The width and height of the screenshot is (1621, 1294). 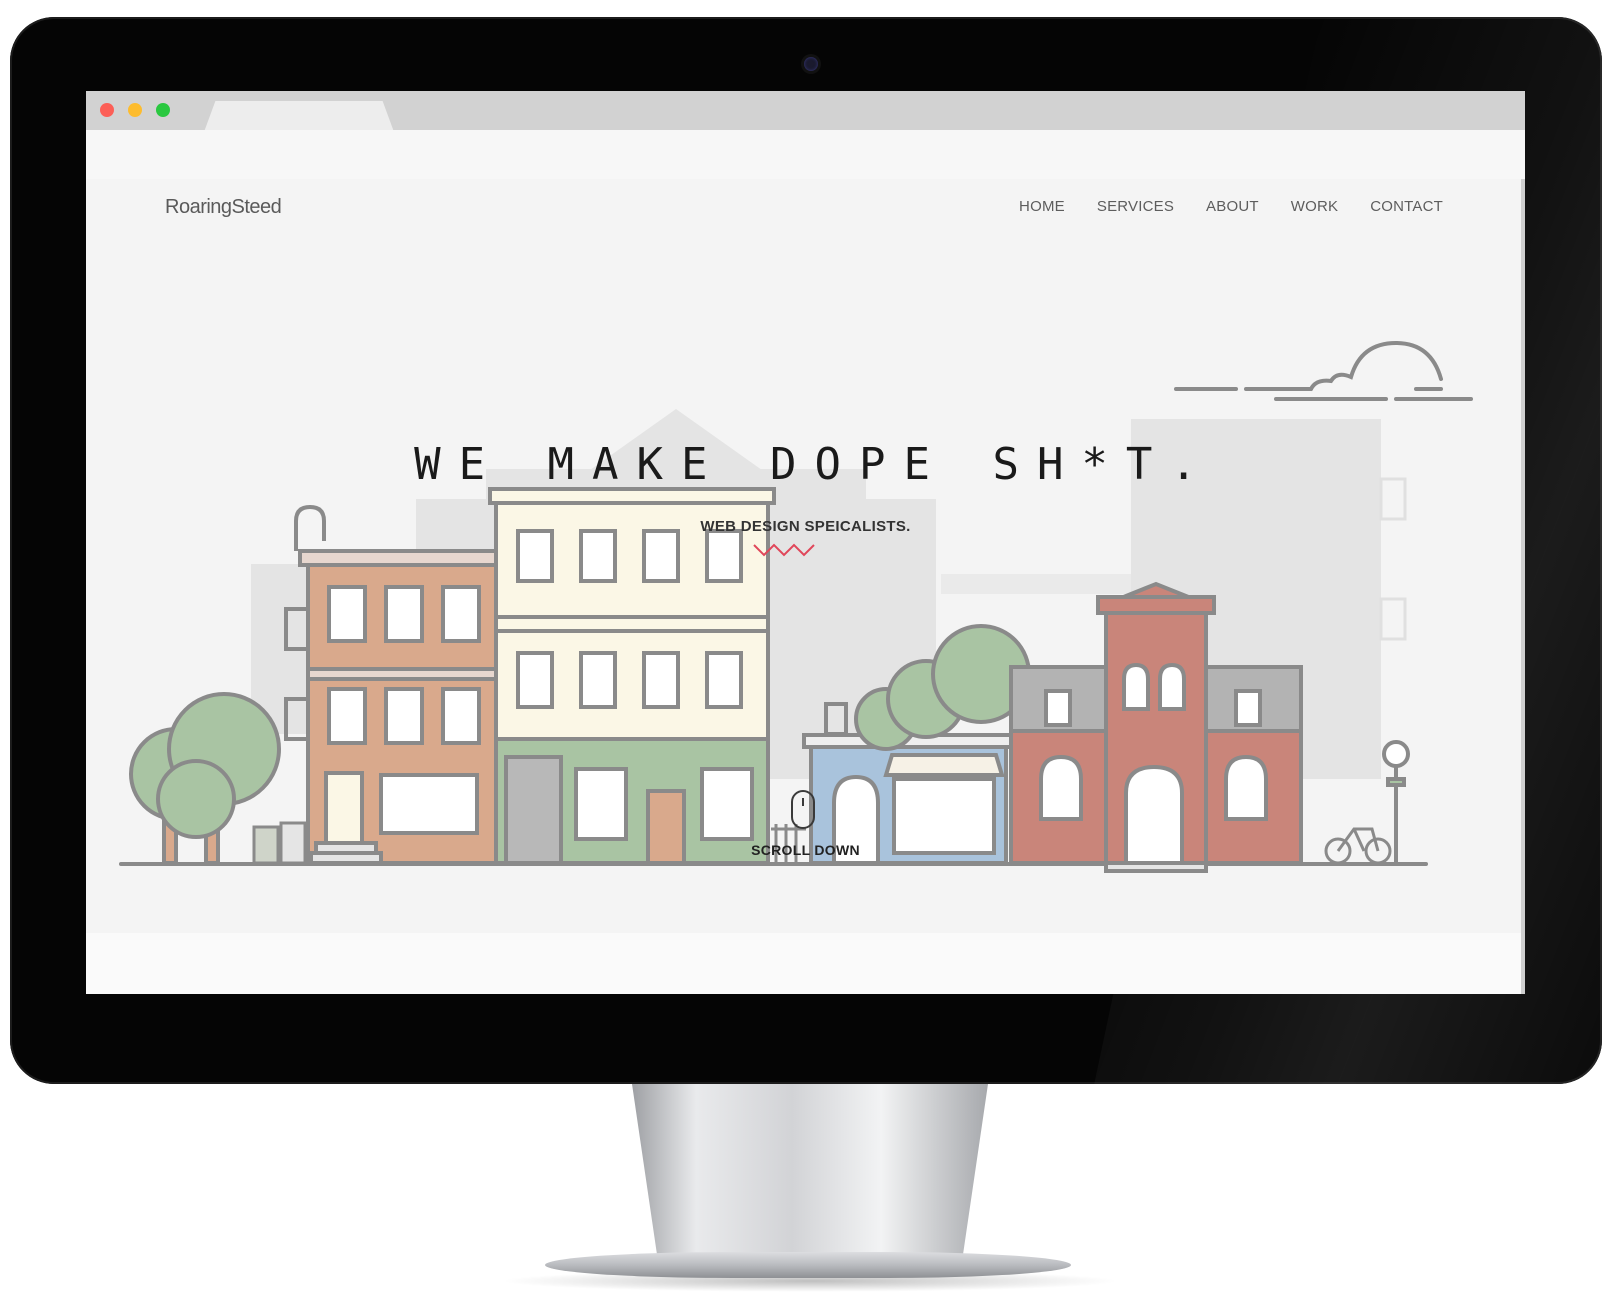 What do you see at coordinates (1523, 586) in the screenshot?
I see `page-scrollbar` at bounding box center [1523, 586].